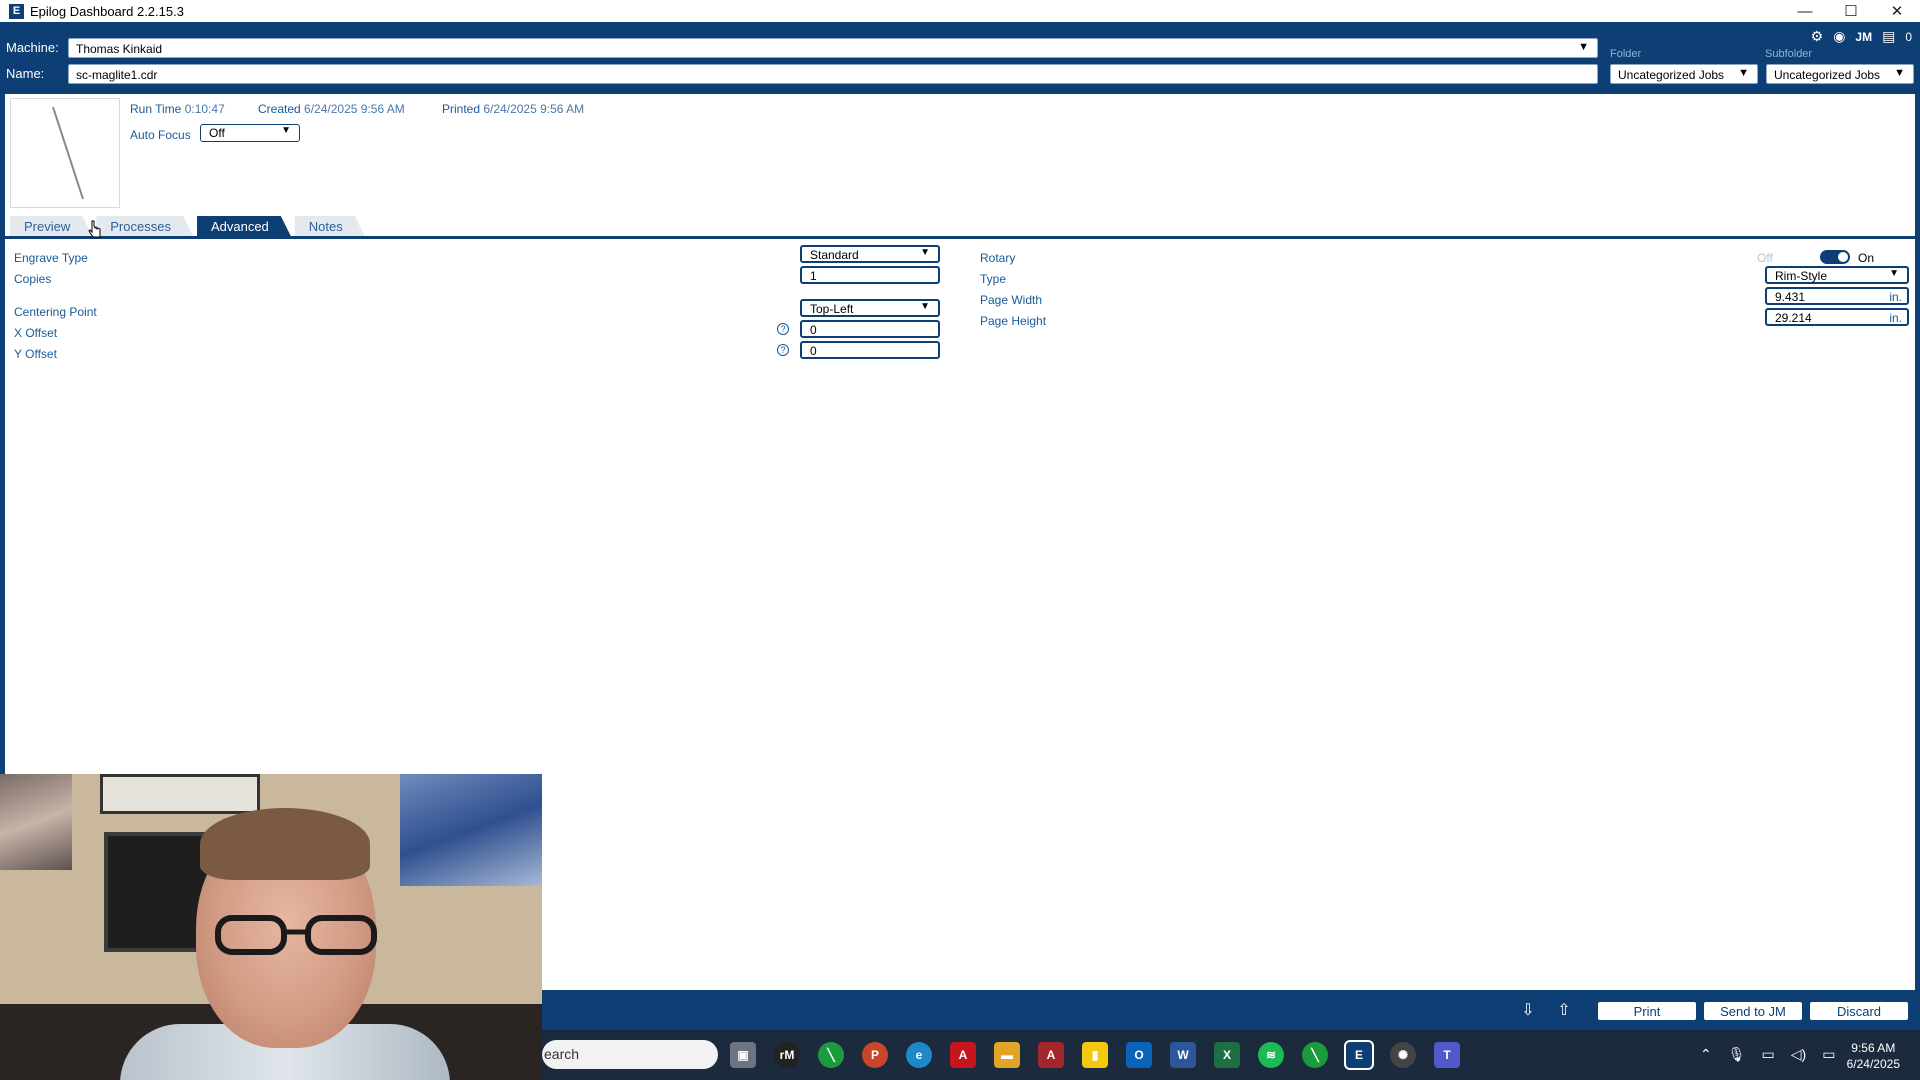 The height and width of the screenshot is (1080, 1920). Describe the element at coordinates (534, 109) in the screenshot. I see `printed-value: 6/24/2025 9:56 AM` at that location.